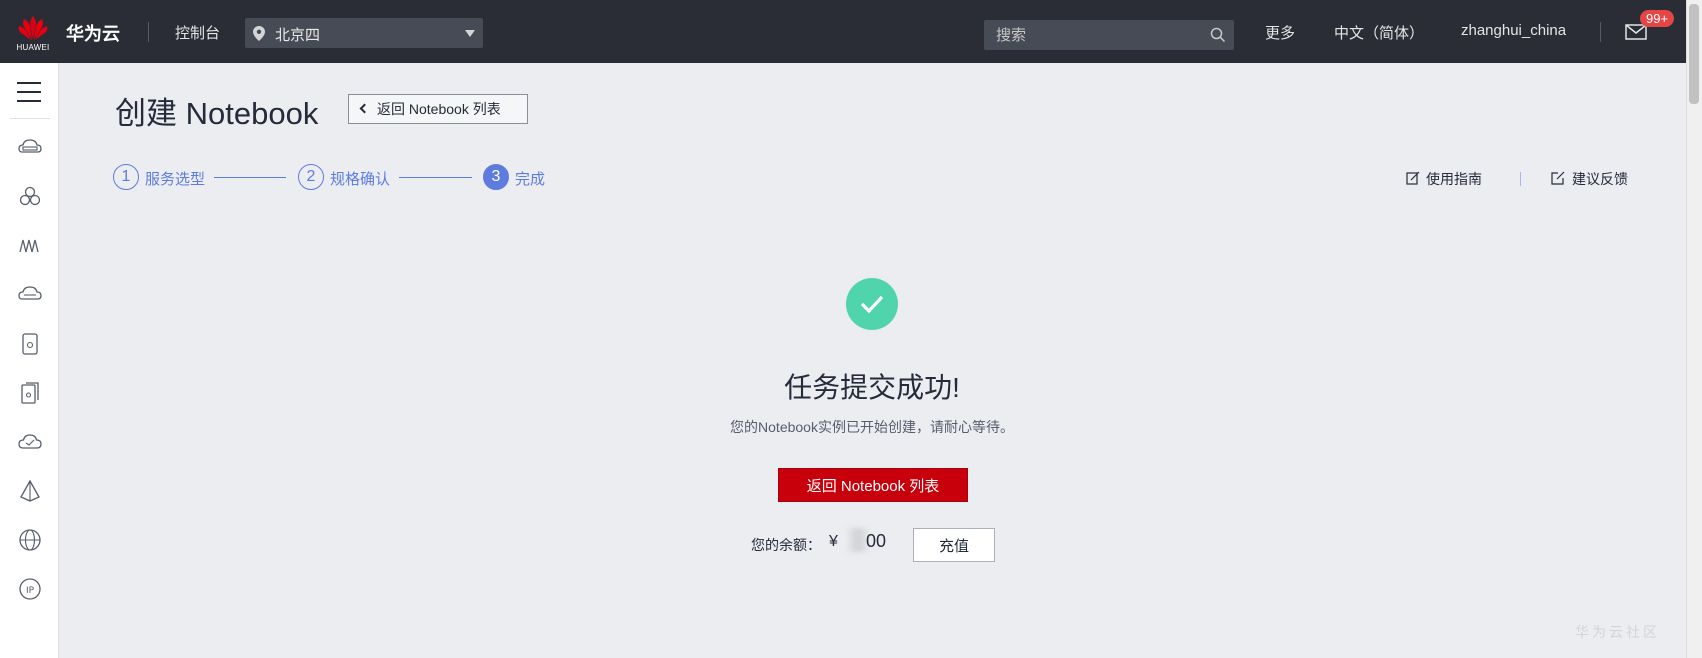 The width and height of the screenshot is (1702, 658). What do you see at coordinates (29, 95) in the screenshot?
I see `menu-icon` at bounding box center [29, 95].